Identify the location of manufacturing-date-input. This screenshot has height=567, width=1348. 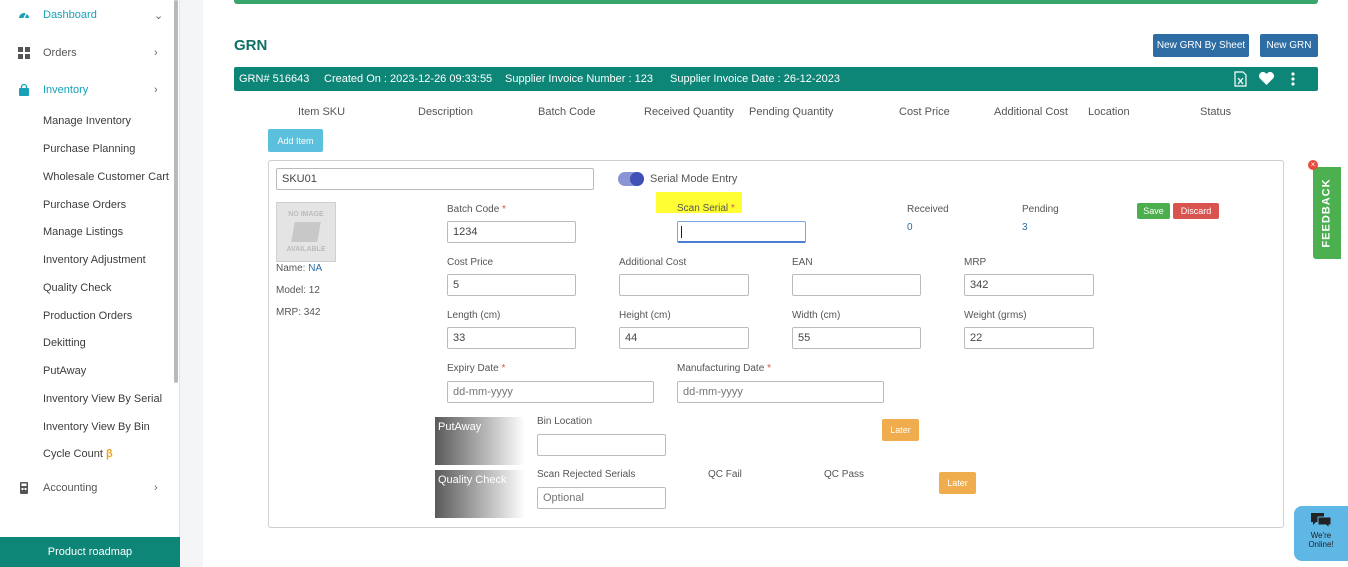
(780, 392).